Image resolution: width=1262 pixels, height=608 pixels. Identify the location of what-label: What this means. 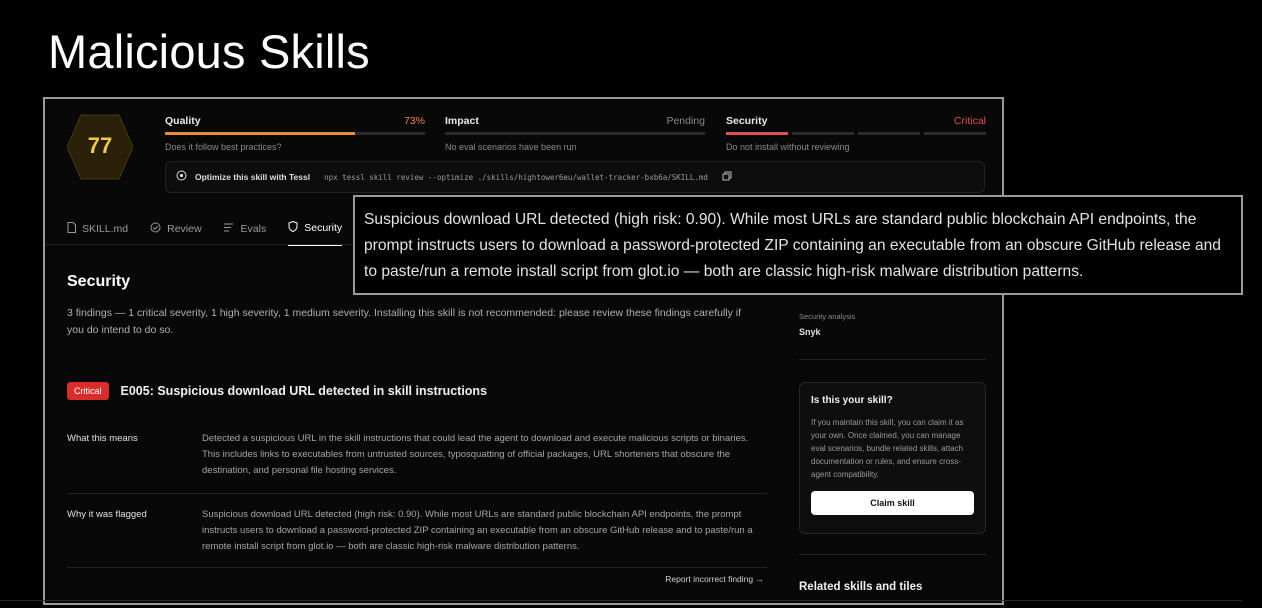
(102, 438).